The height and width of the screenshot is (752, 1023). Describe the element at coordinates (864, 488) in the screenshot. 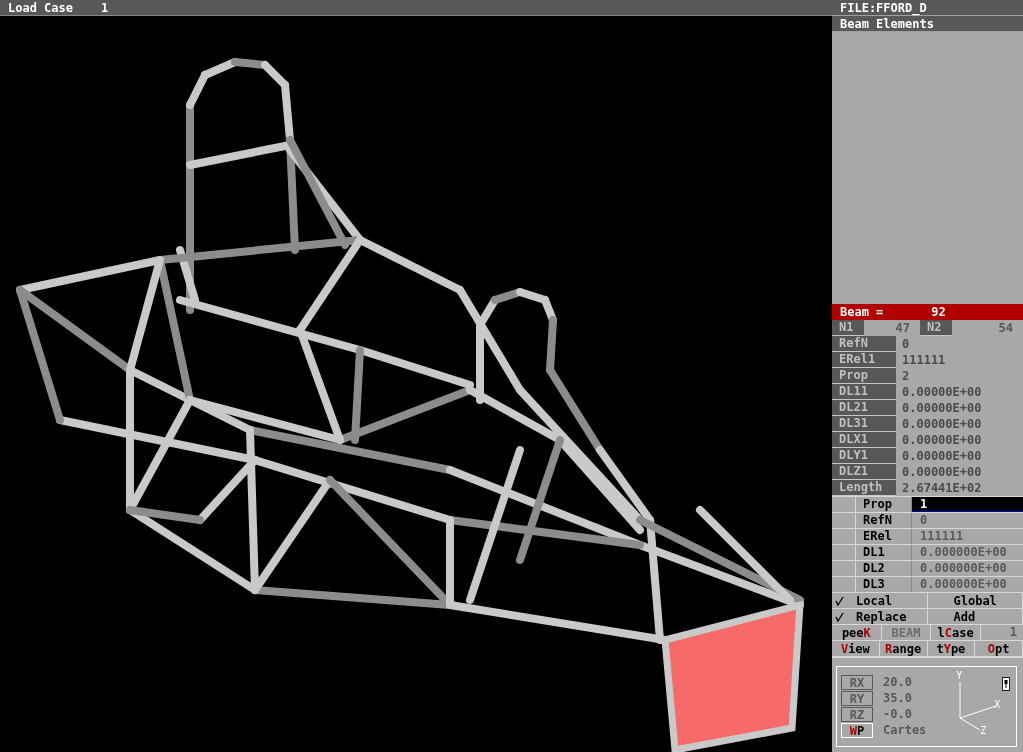

I see `field-label: Length` at that location.